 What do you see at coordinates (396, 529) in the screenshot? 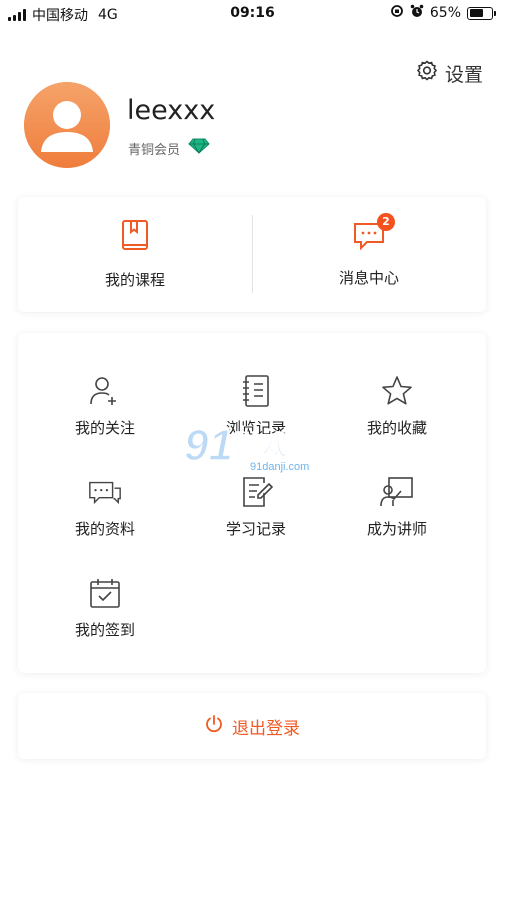
I see `become-teacher-label: 成为讲师` at bounding box center [396, 529].